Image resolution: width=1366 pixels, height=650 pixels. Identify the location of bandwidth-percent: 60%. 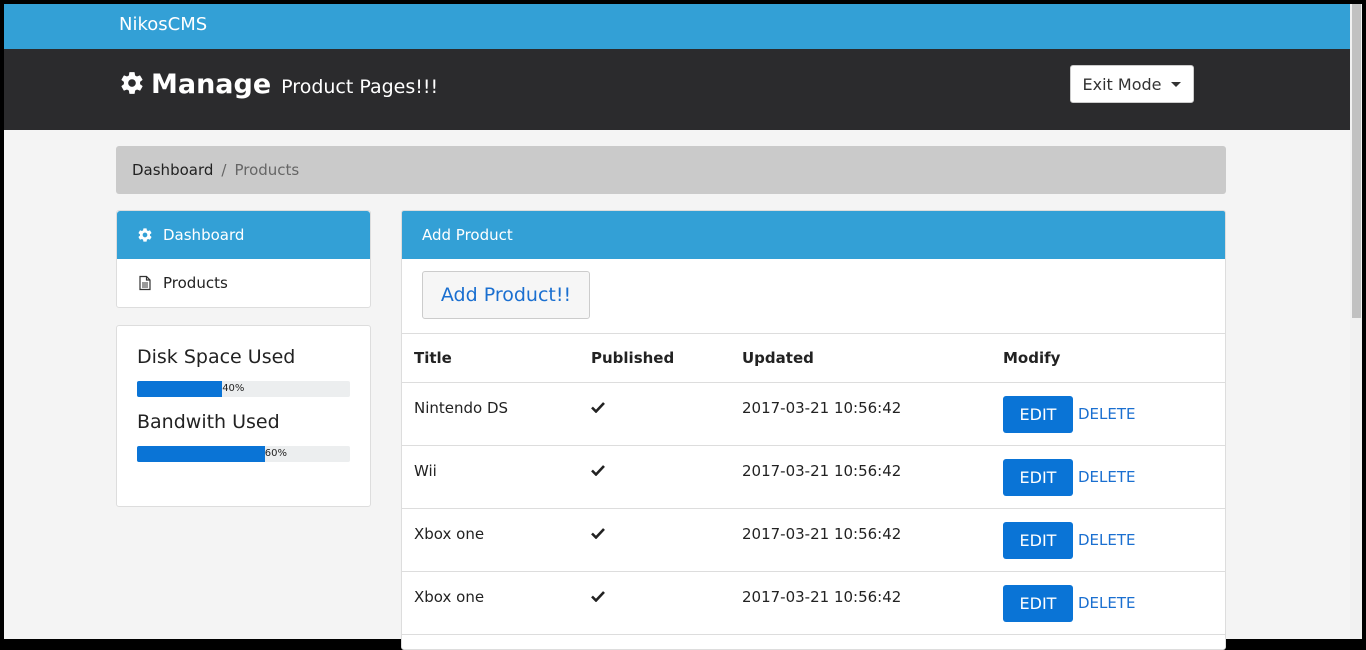
(276, 453).